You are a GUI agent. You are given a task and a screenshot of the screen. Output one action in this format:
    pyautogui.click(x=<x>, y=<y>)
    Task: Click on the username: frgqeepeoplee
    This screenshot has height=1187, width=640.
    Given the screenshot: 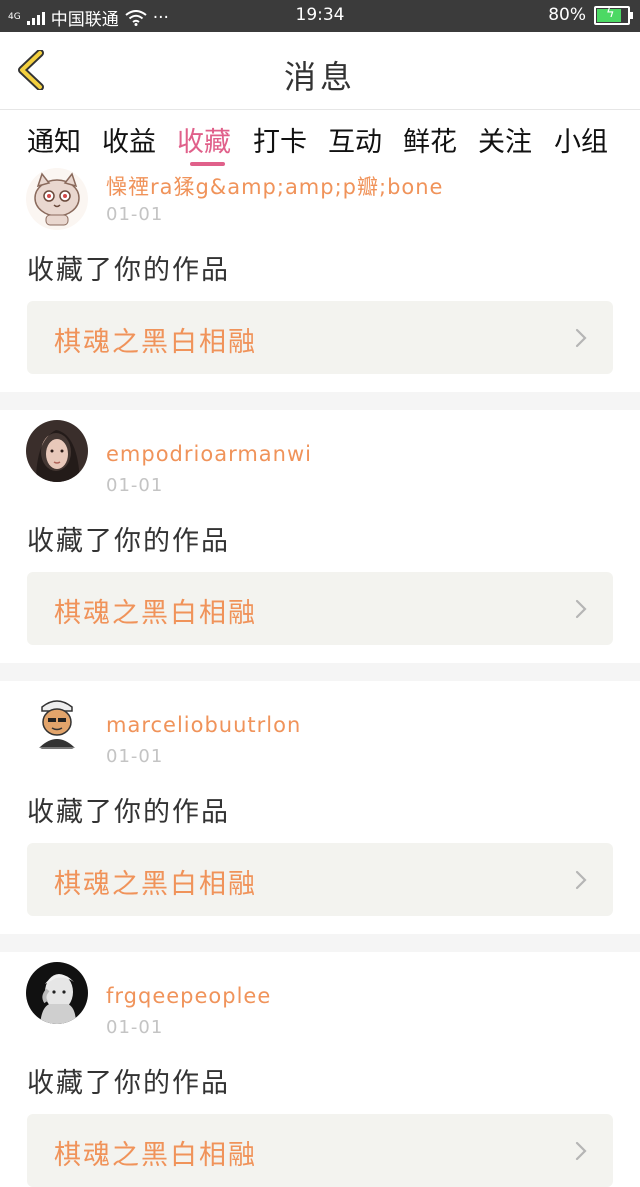 What is the action you would take?
    pyautogui.click(x=188, y=996)
    